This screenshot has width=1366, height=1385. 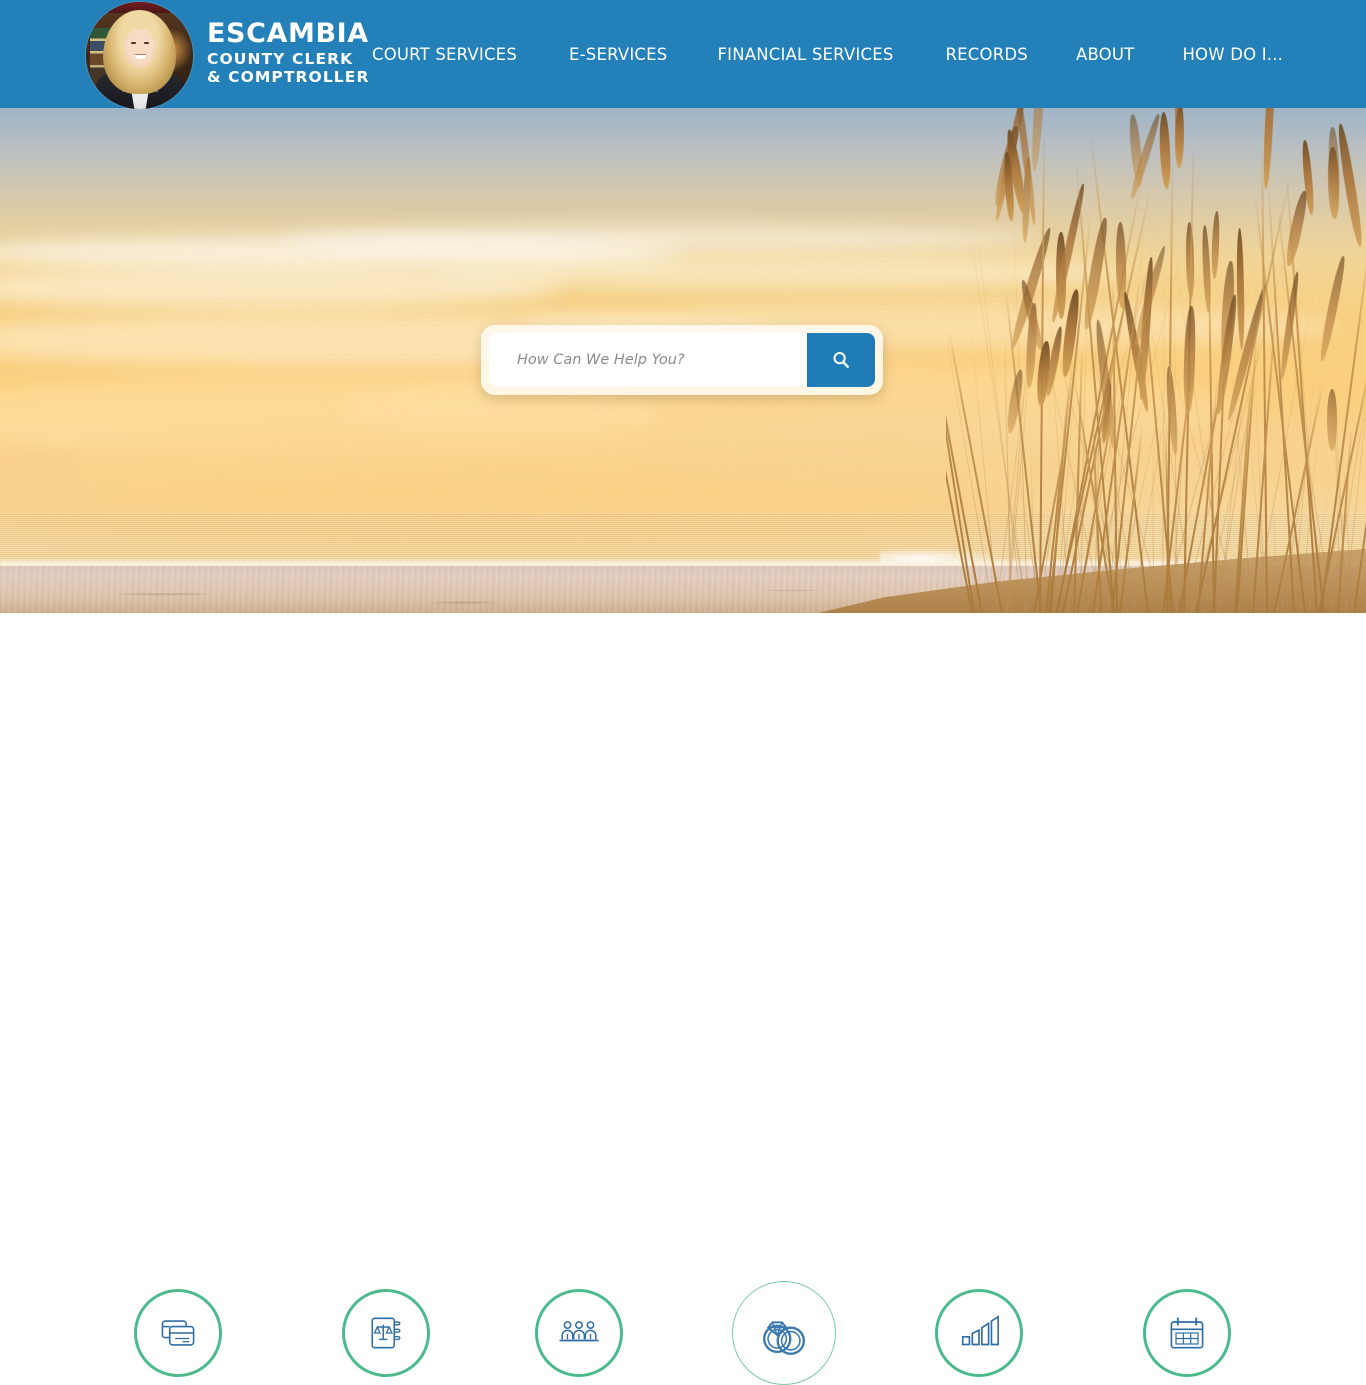 I want to click on clerk-portrait-avatar, so click(x=139, y=55).